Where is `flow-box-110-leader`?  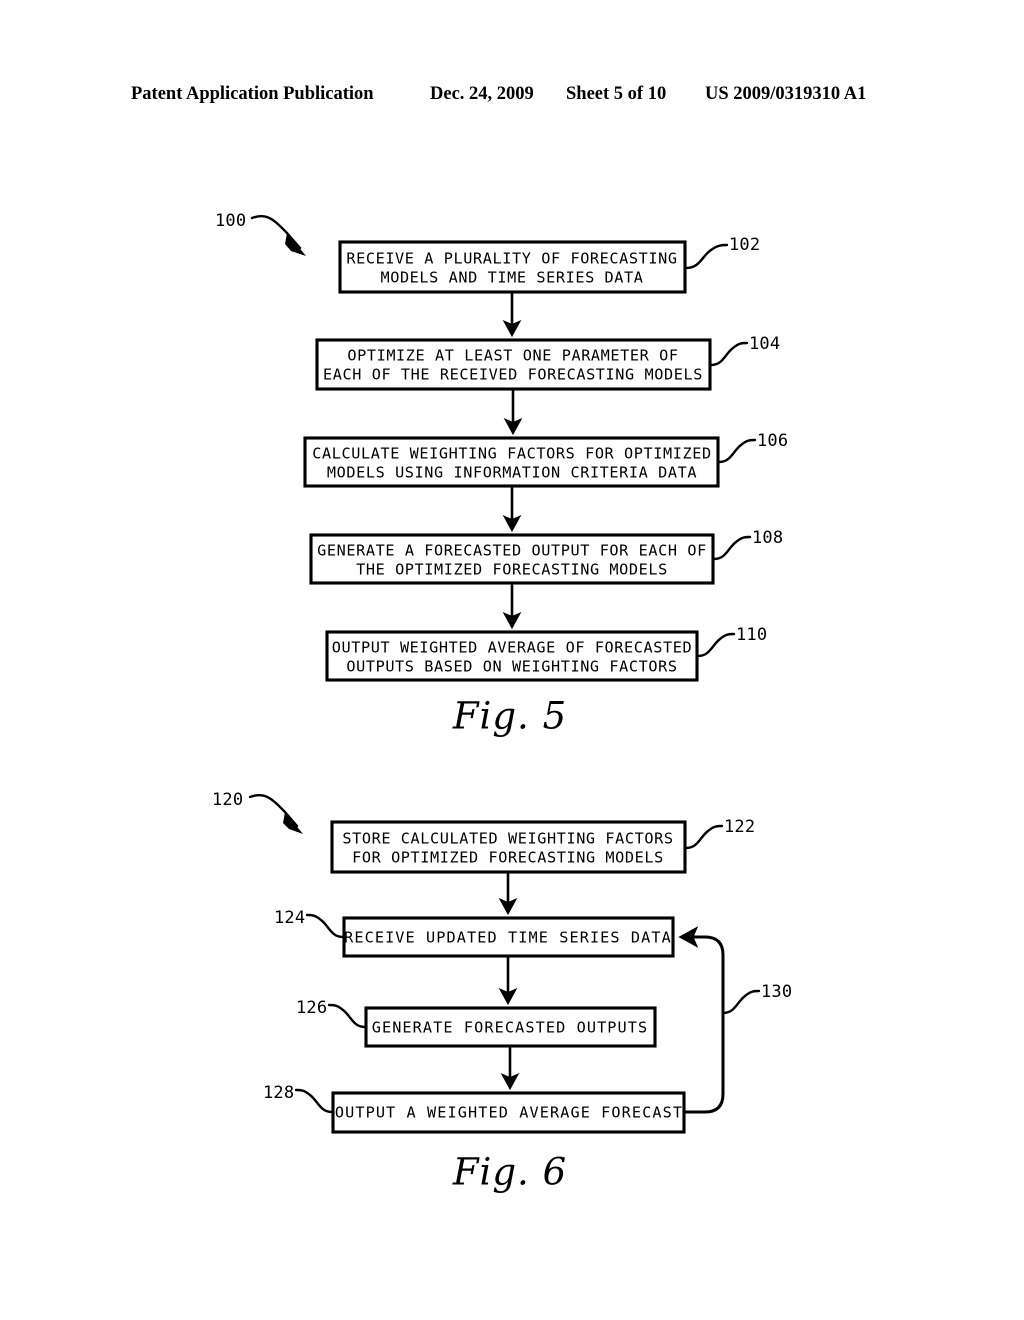
flow-box-110-leader is located at coordinates (716, 645).